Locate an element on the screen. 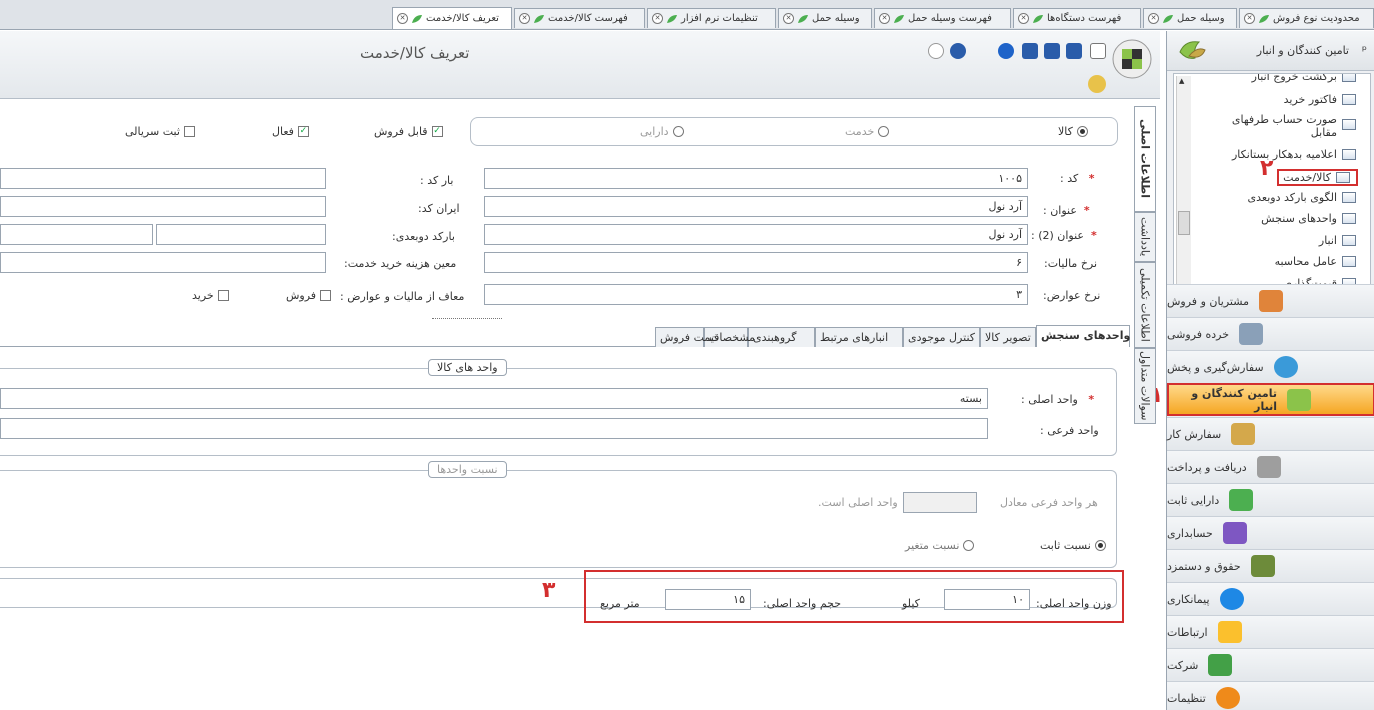 The image size is (1374, 710). subtab-stock-control: کنترل موجودی is located at coordinates (941, 337).